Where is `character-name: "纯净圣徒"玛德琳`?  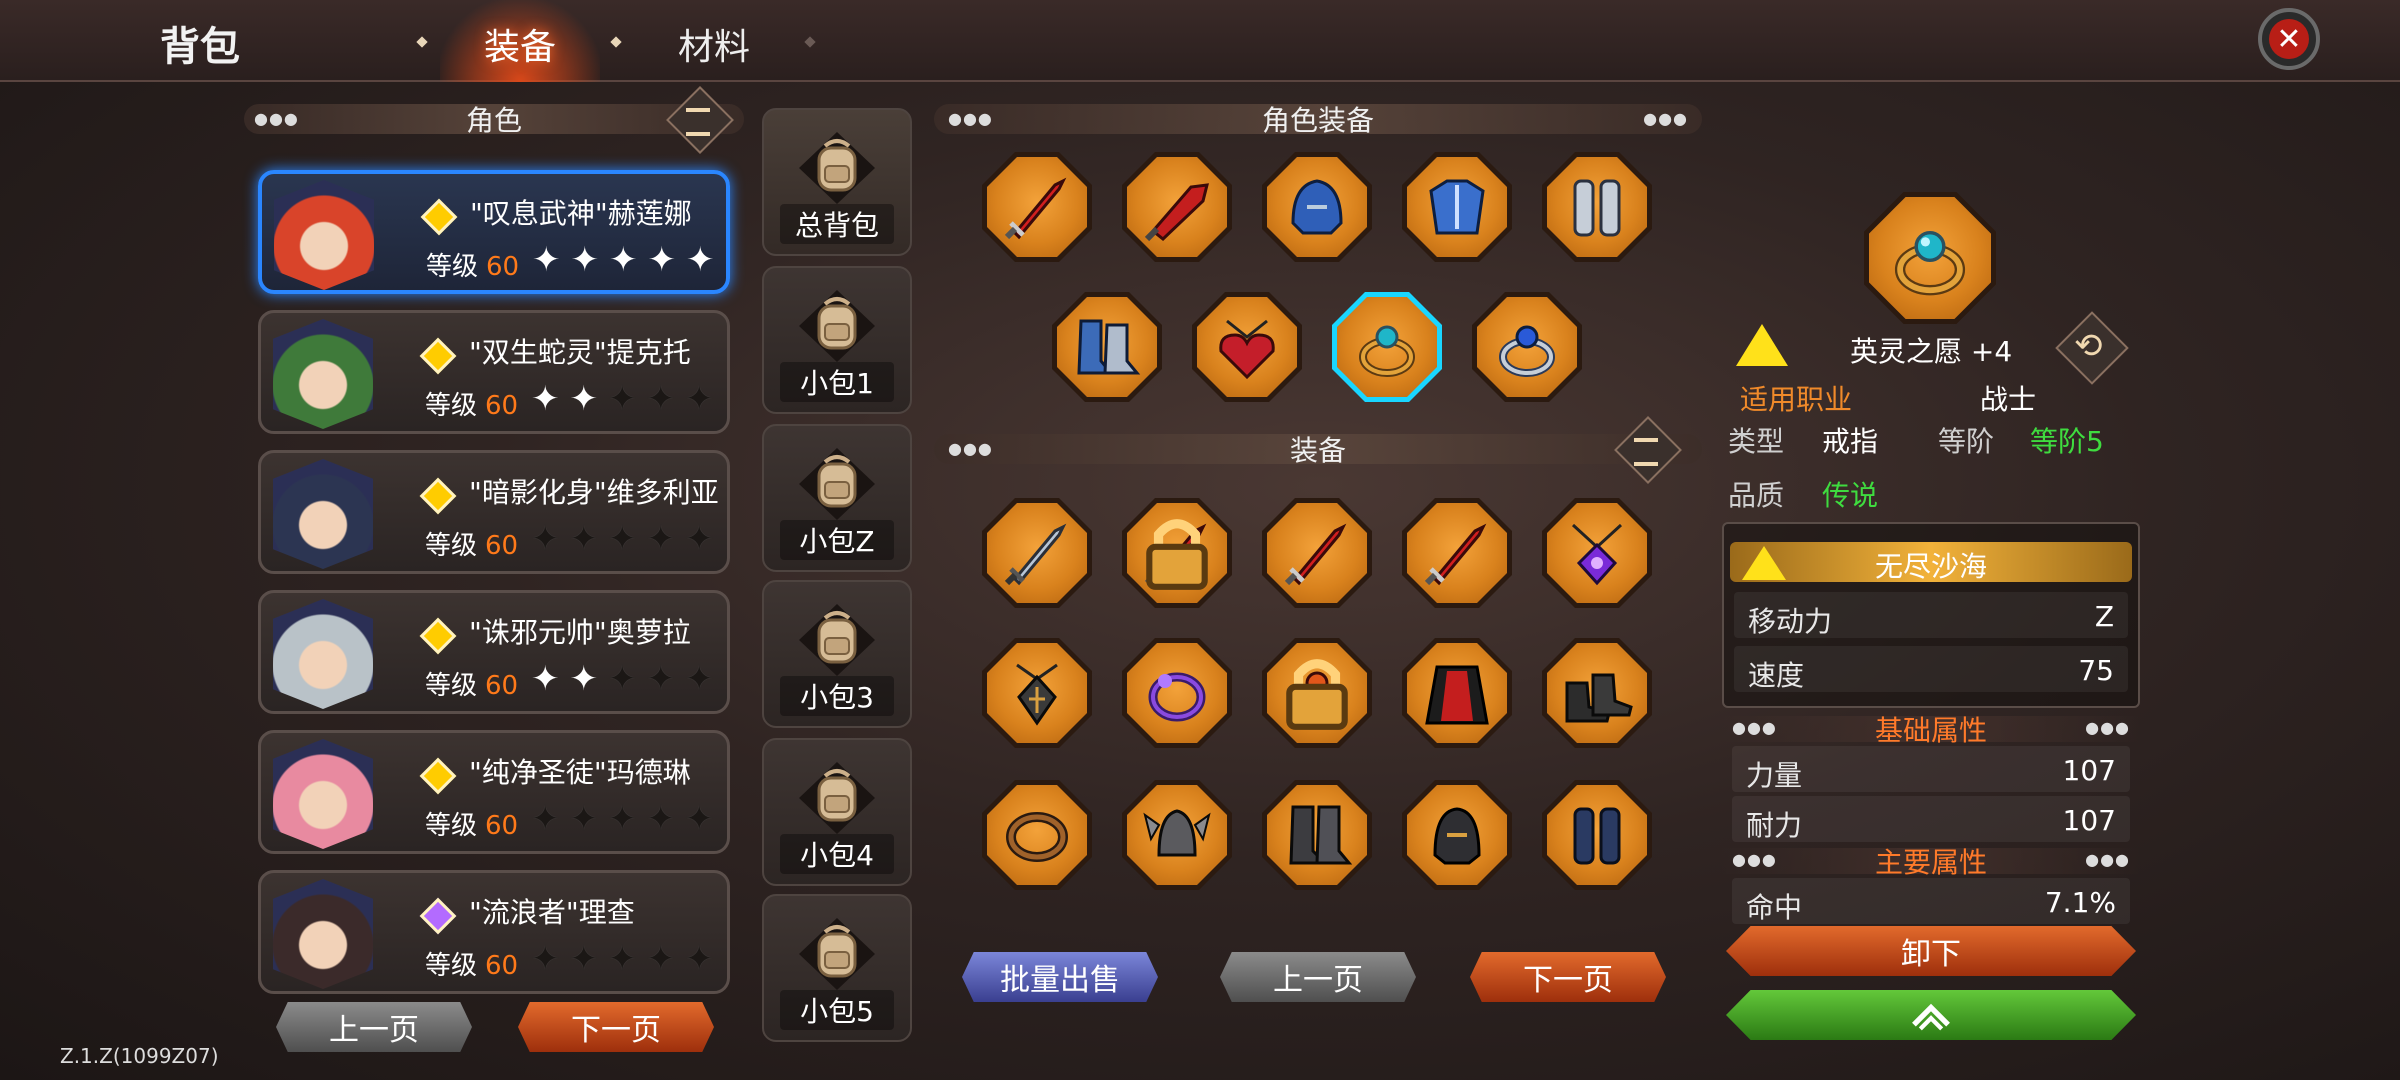 character-name: "纯净圣徒"玛德琳 is located at coordinates (580, 772).